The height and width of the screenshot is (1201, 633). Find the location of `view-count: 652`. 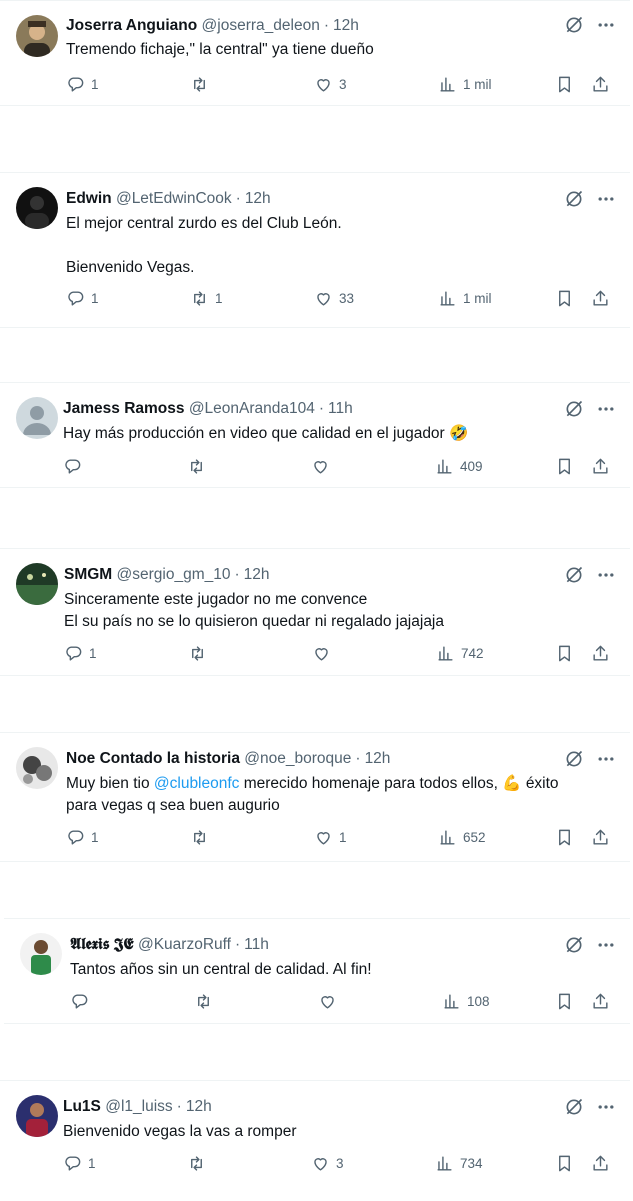

view-count: 652 is located at coordinates (474, 837).